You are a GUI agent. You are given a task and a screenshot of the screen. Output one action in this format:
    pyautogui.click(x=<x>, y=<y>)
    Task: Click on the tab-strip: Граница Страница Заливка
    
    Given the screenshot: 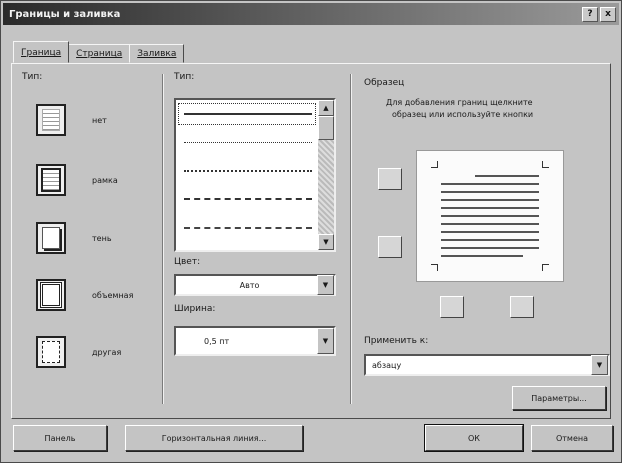 What is the action you would take?
    pyautogui.click(x=99, y=52)
    